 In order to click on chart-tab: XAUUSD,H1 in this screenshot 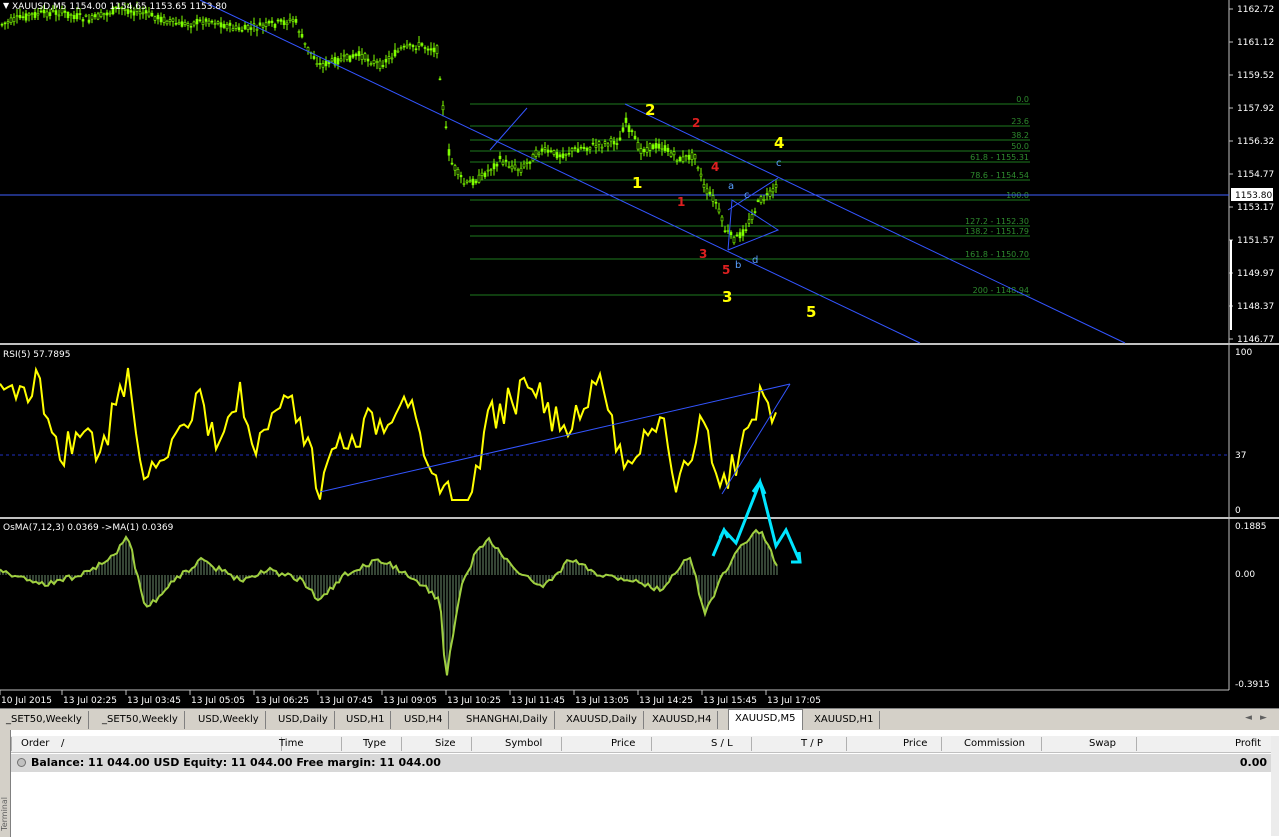, I will do `click(844, 720)`.